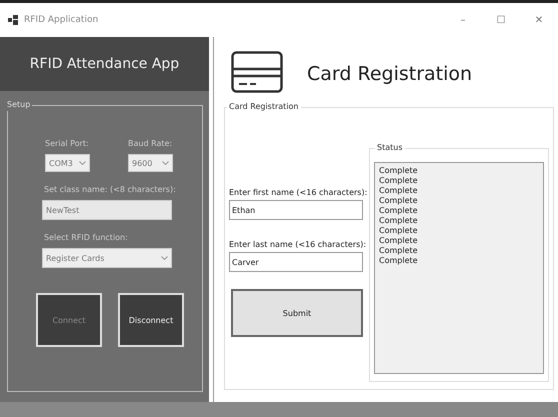 The height and width of the screenshot is (417, 558). Describe the element at coordinates (150, 163) in the screenshot. I see `baud-rate-dropdown: 9600` at that location.